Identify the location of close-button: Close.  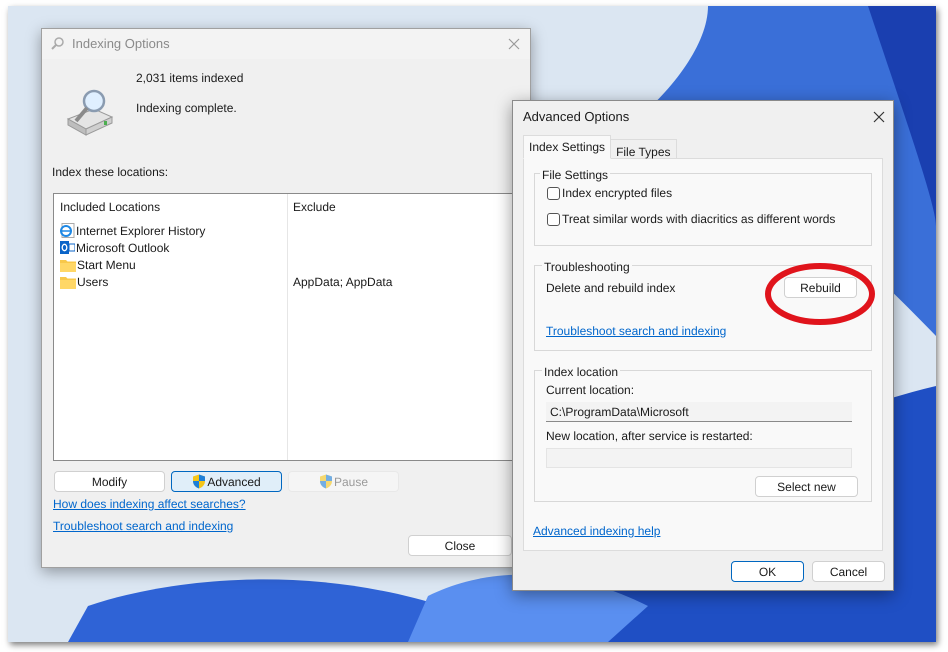
(460, 545).